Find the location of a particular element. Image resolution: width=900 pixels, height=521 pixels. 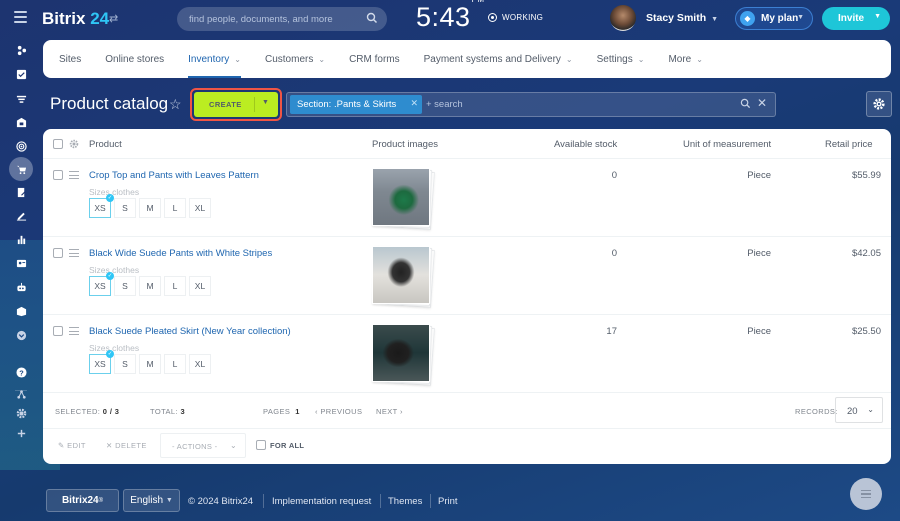

more-down-icon is located at coordinates (21, 335).